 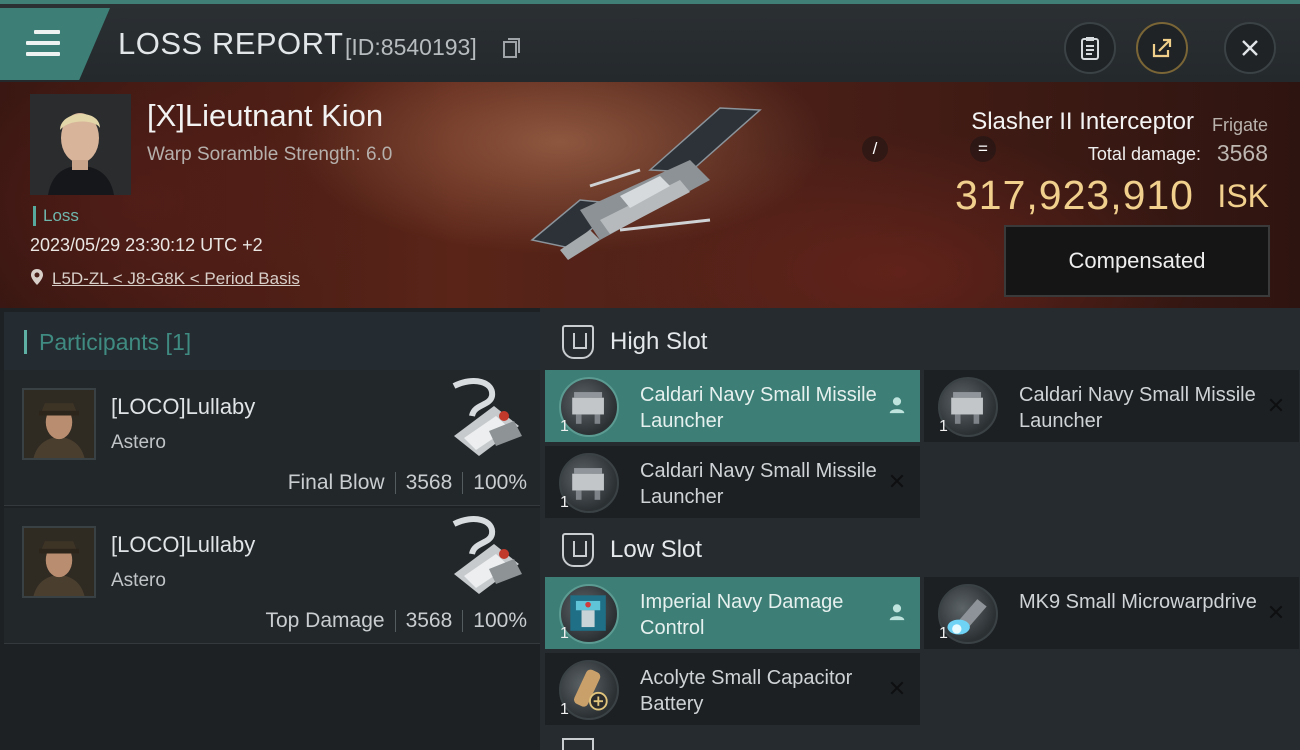 I want to click on low-slot-icon, so click(x=578, y=550).